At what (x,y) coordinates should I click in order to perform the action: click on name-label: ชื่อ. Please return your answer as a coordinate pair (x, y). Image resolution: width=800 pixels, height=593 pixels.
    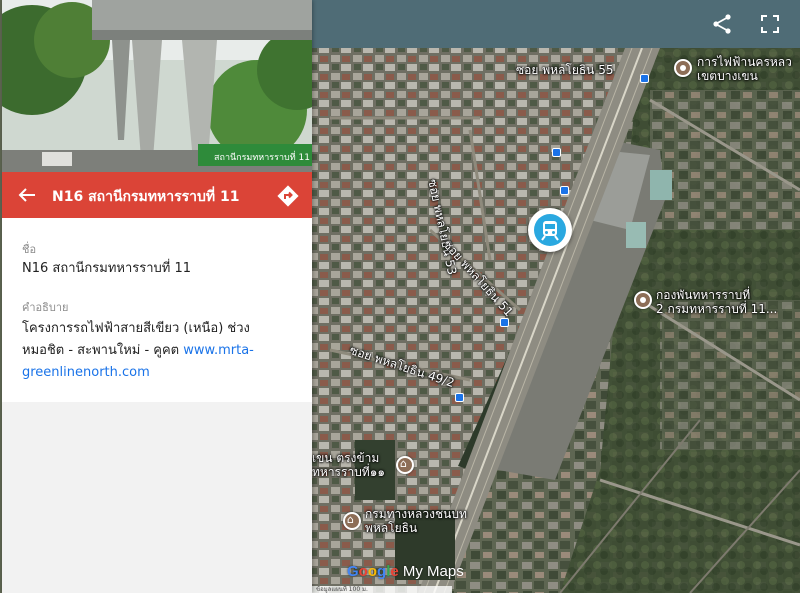
    Looking at the image, I should click on (29, 249).